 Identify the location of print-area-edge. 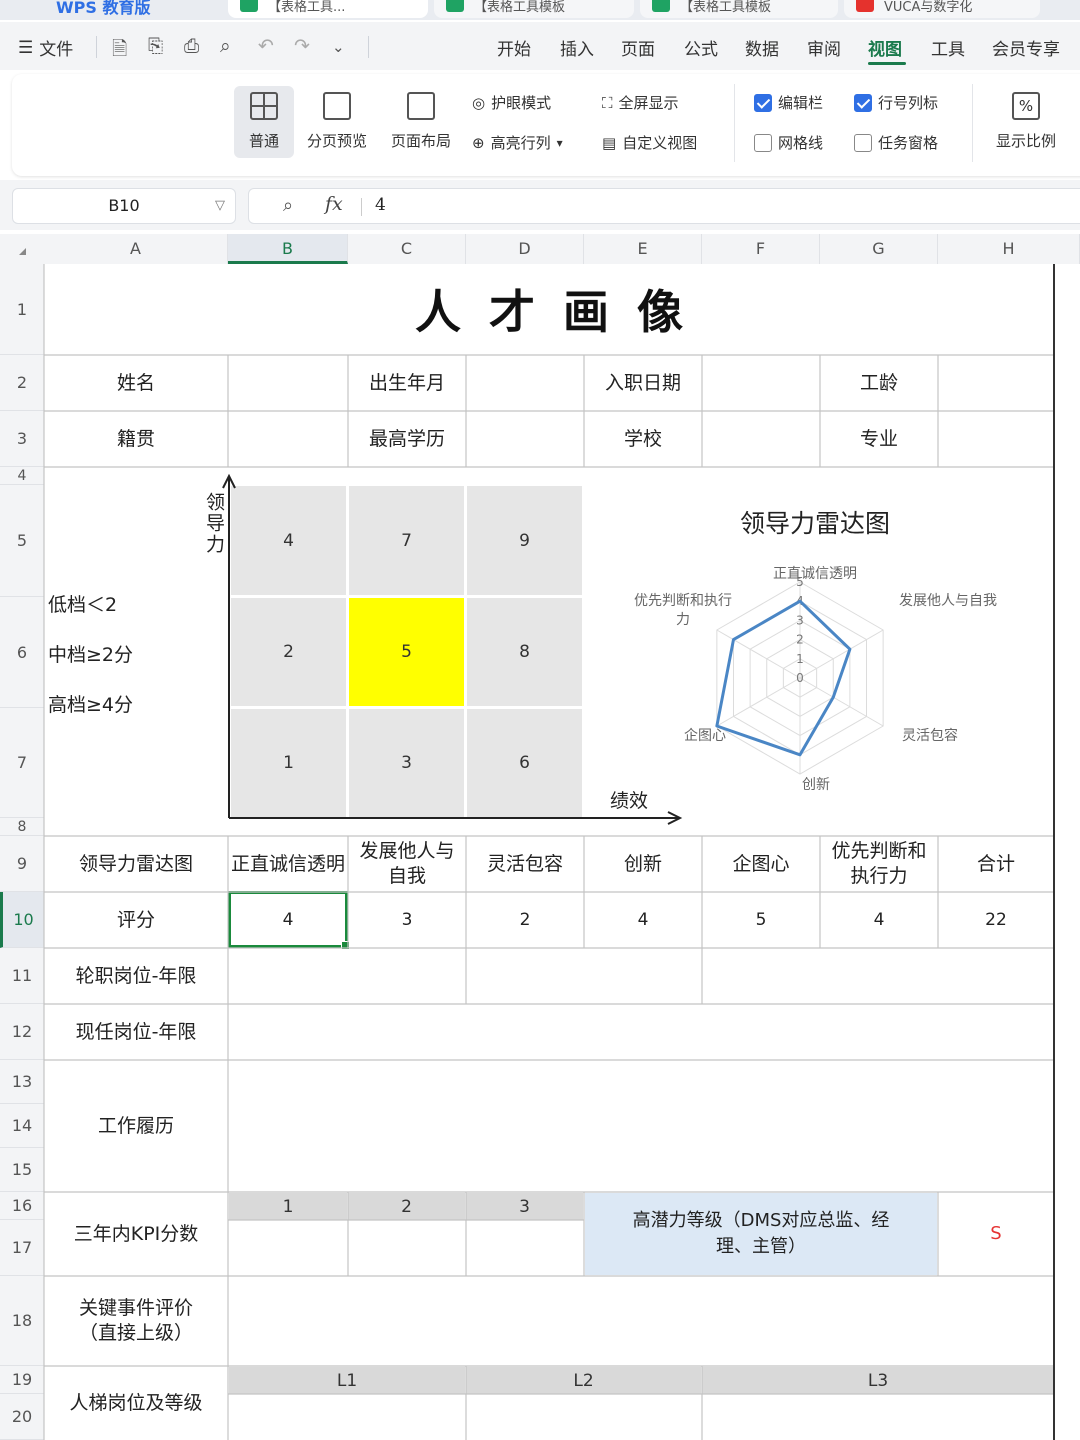
(1054, 852).